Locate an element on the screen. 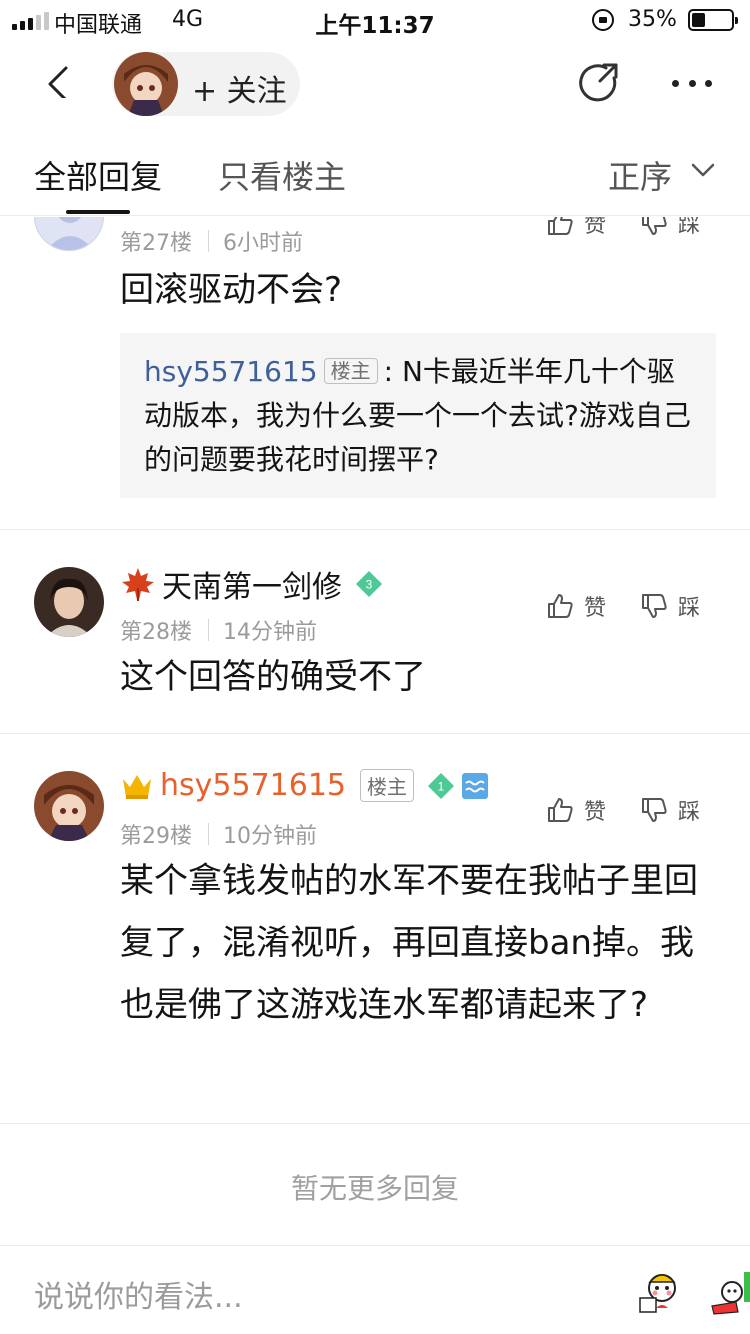 This screenshot has height=1334, width=750. floor-number: 第29楼 is located at coordinates (156, 836).